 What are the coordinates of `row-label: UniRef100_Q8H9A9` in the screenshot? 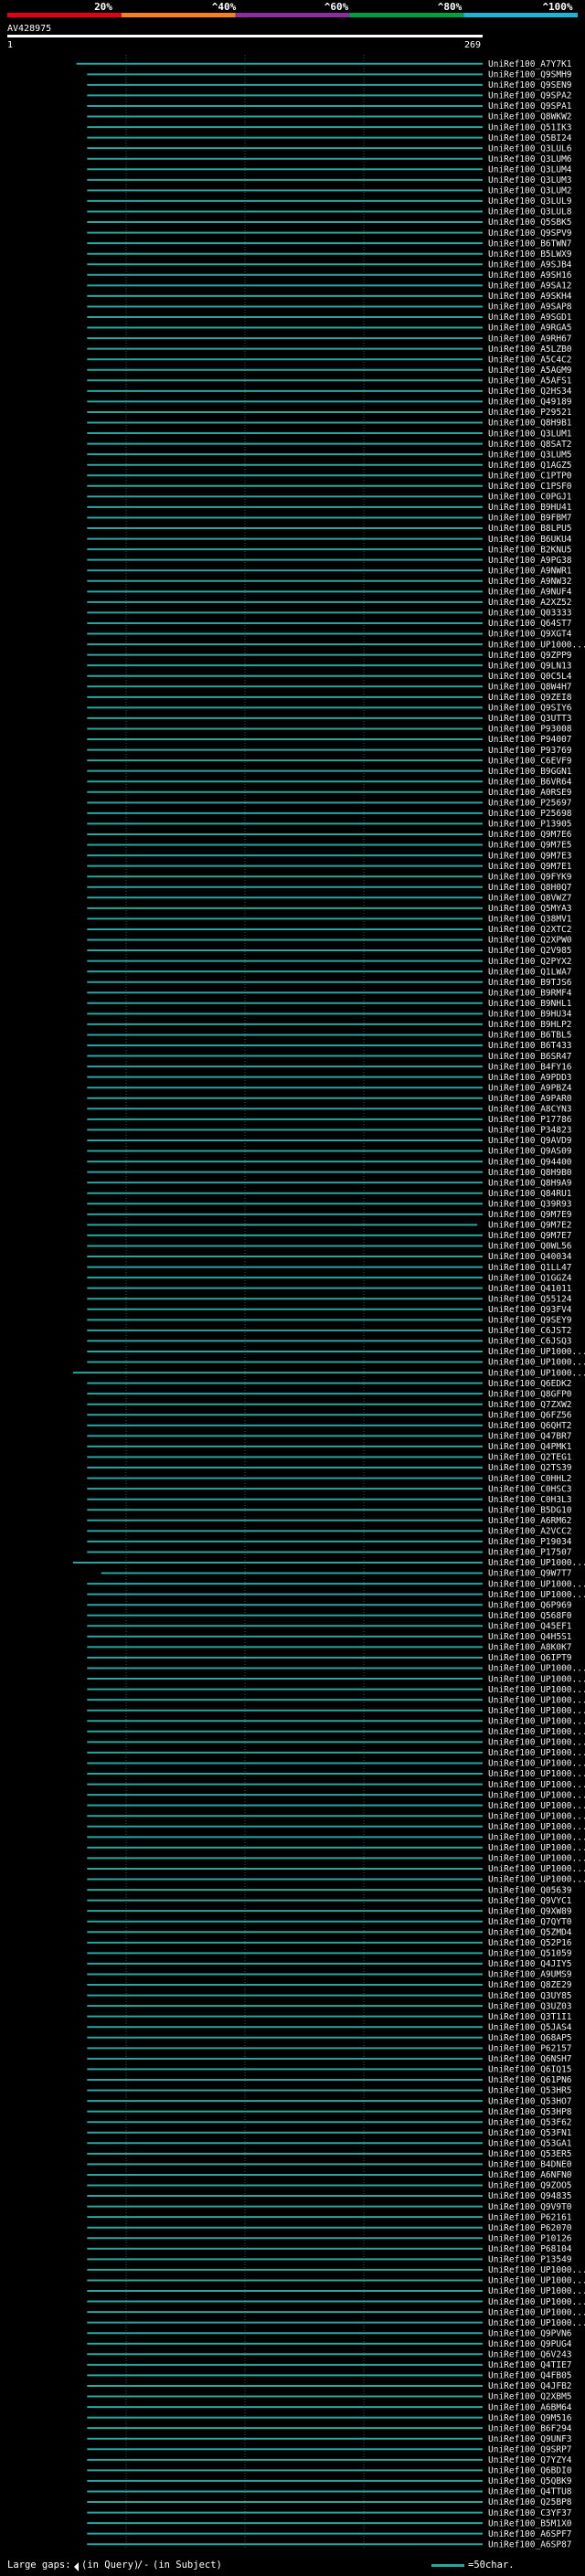 It's located at (530, 1183).